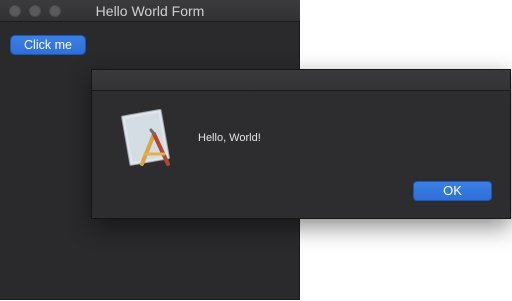 This screenshot has width=512, height=301. What do you see at coordinates (452, 191) in the screenshot?
I see `ok-button: OK` at bounding box center [452, 191].